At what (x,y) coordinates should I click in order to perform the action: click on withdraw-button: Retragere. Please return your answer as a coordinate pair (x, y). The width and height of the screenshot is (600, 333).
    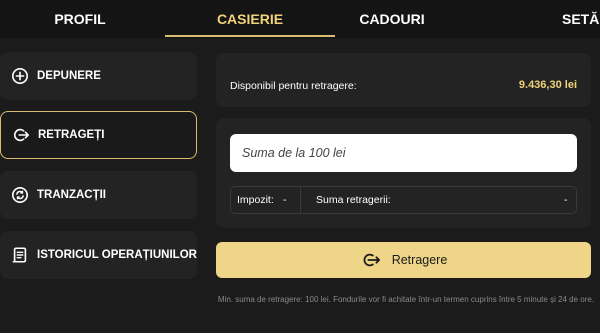
    Looking at the image, I should click on (403, 260).